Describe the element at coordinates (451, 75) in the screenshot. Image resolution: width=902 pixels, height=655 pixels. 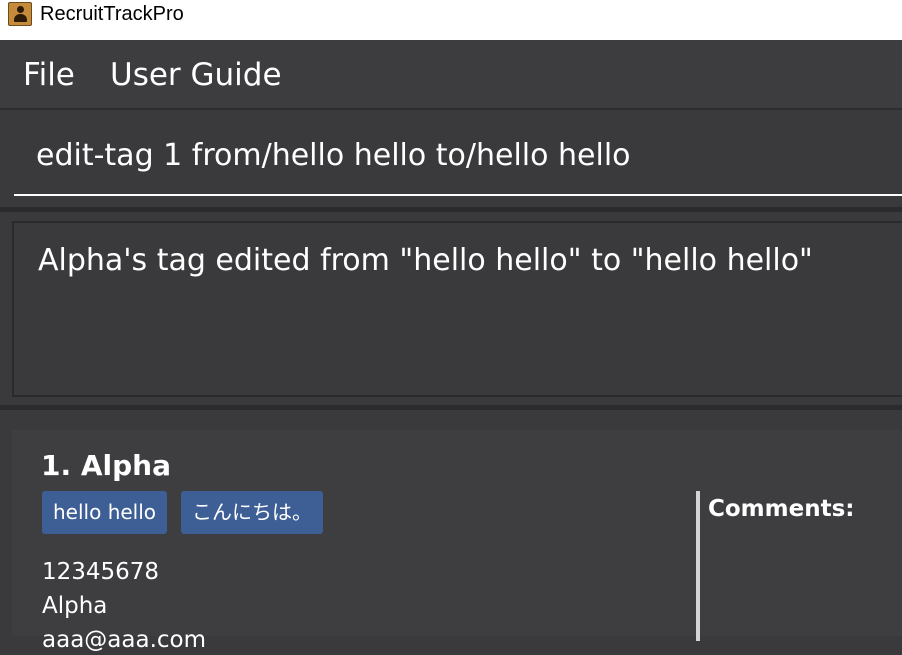
I see `menu-bar: File User Guide` at that location.